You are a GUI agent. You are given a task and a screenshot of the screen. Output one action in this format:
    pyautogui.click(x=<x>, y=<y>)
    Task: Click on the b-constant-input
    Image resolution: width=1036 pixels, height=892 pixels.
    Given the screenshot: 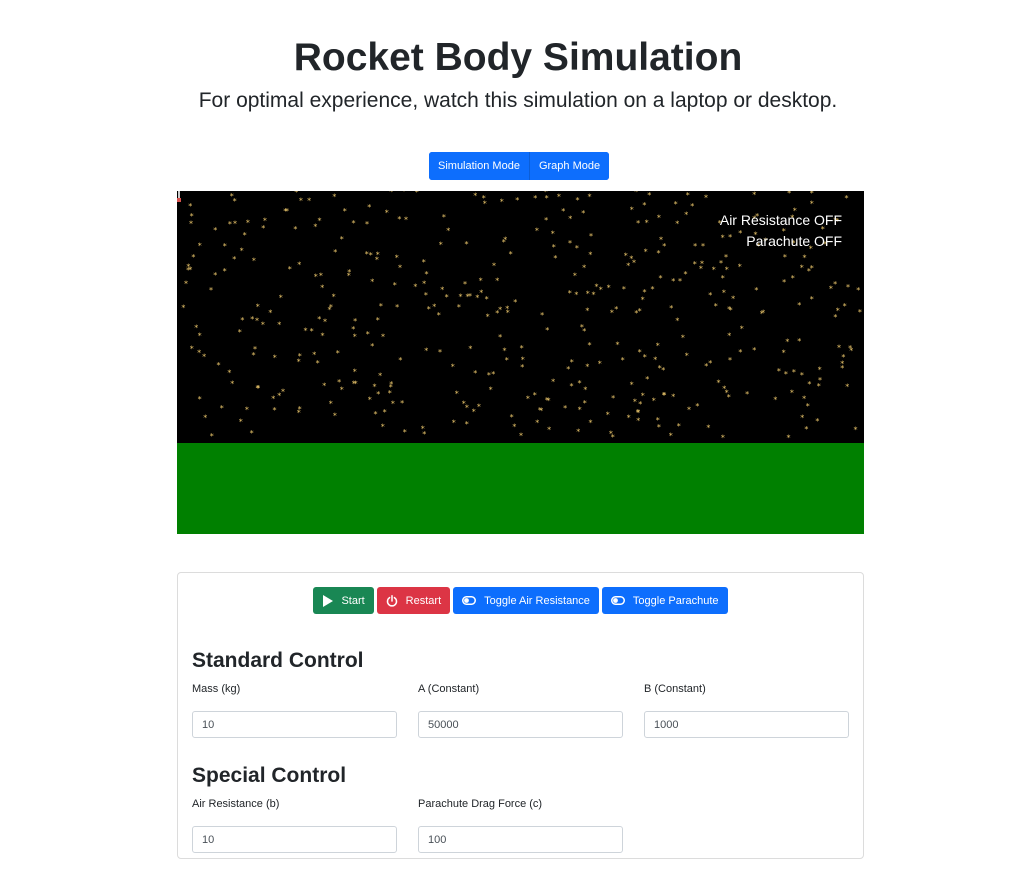 What is the action you would take?
    pyautogui.click(x=746, y=724)
    